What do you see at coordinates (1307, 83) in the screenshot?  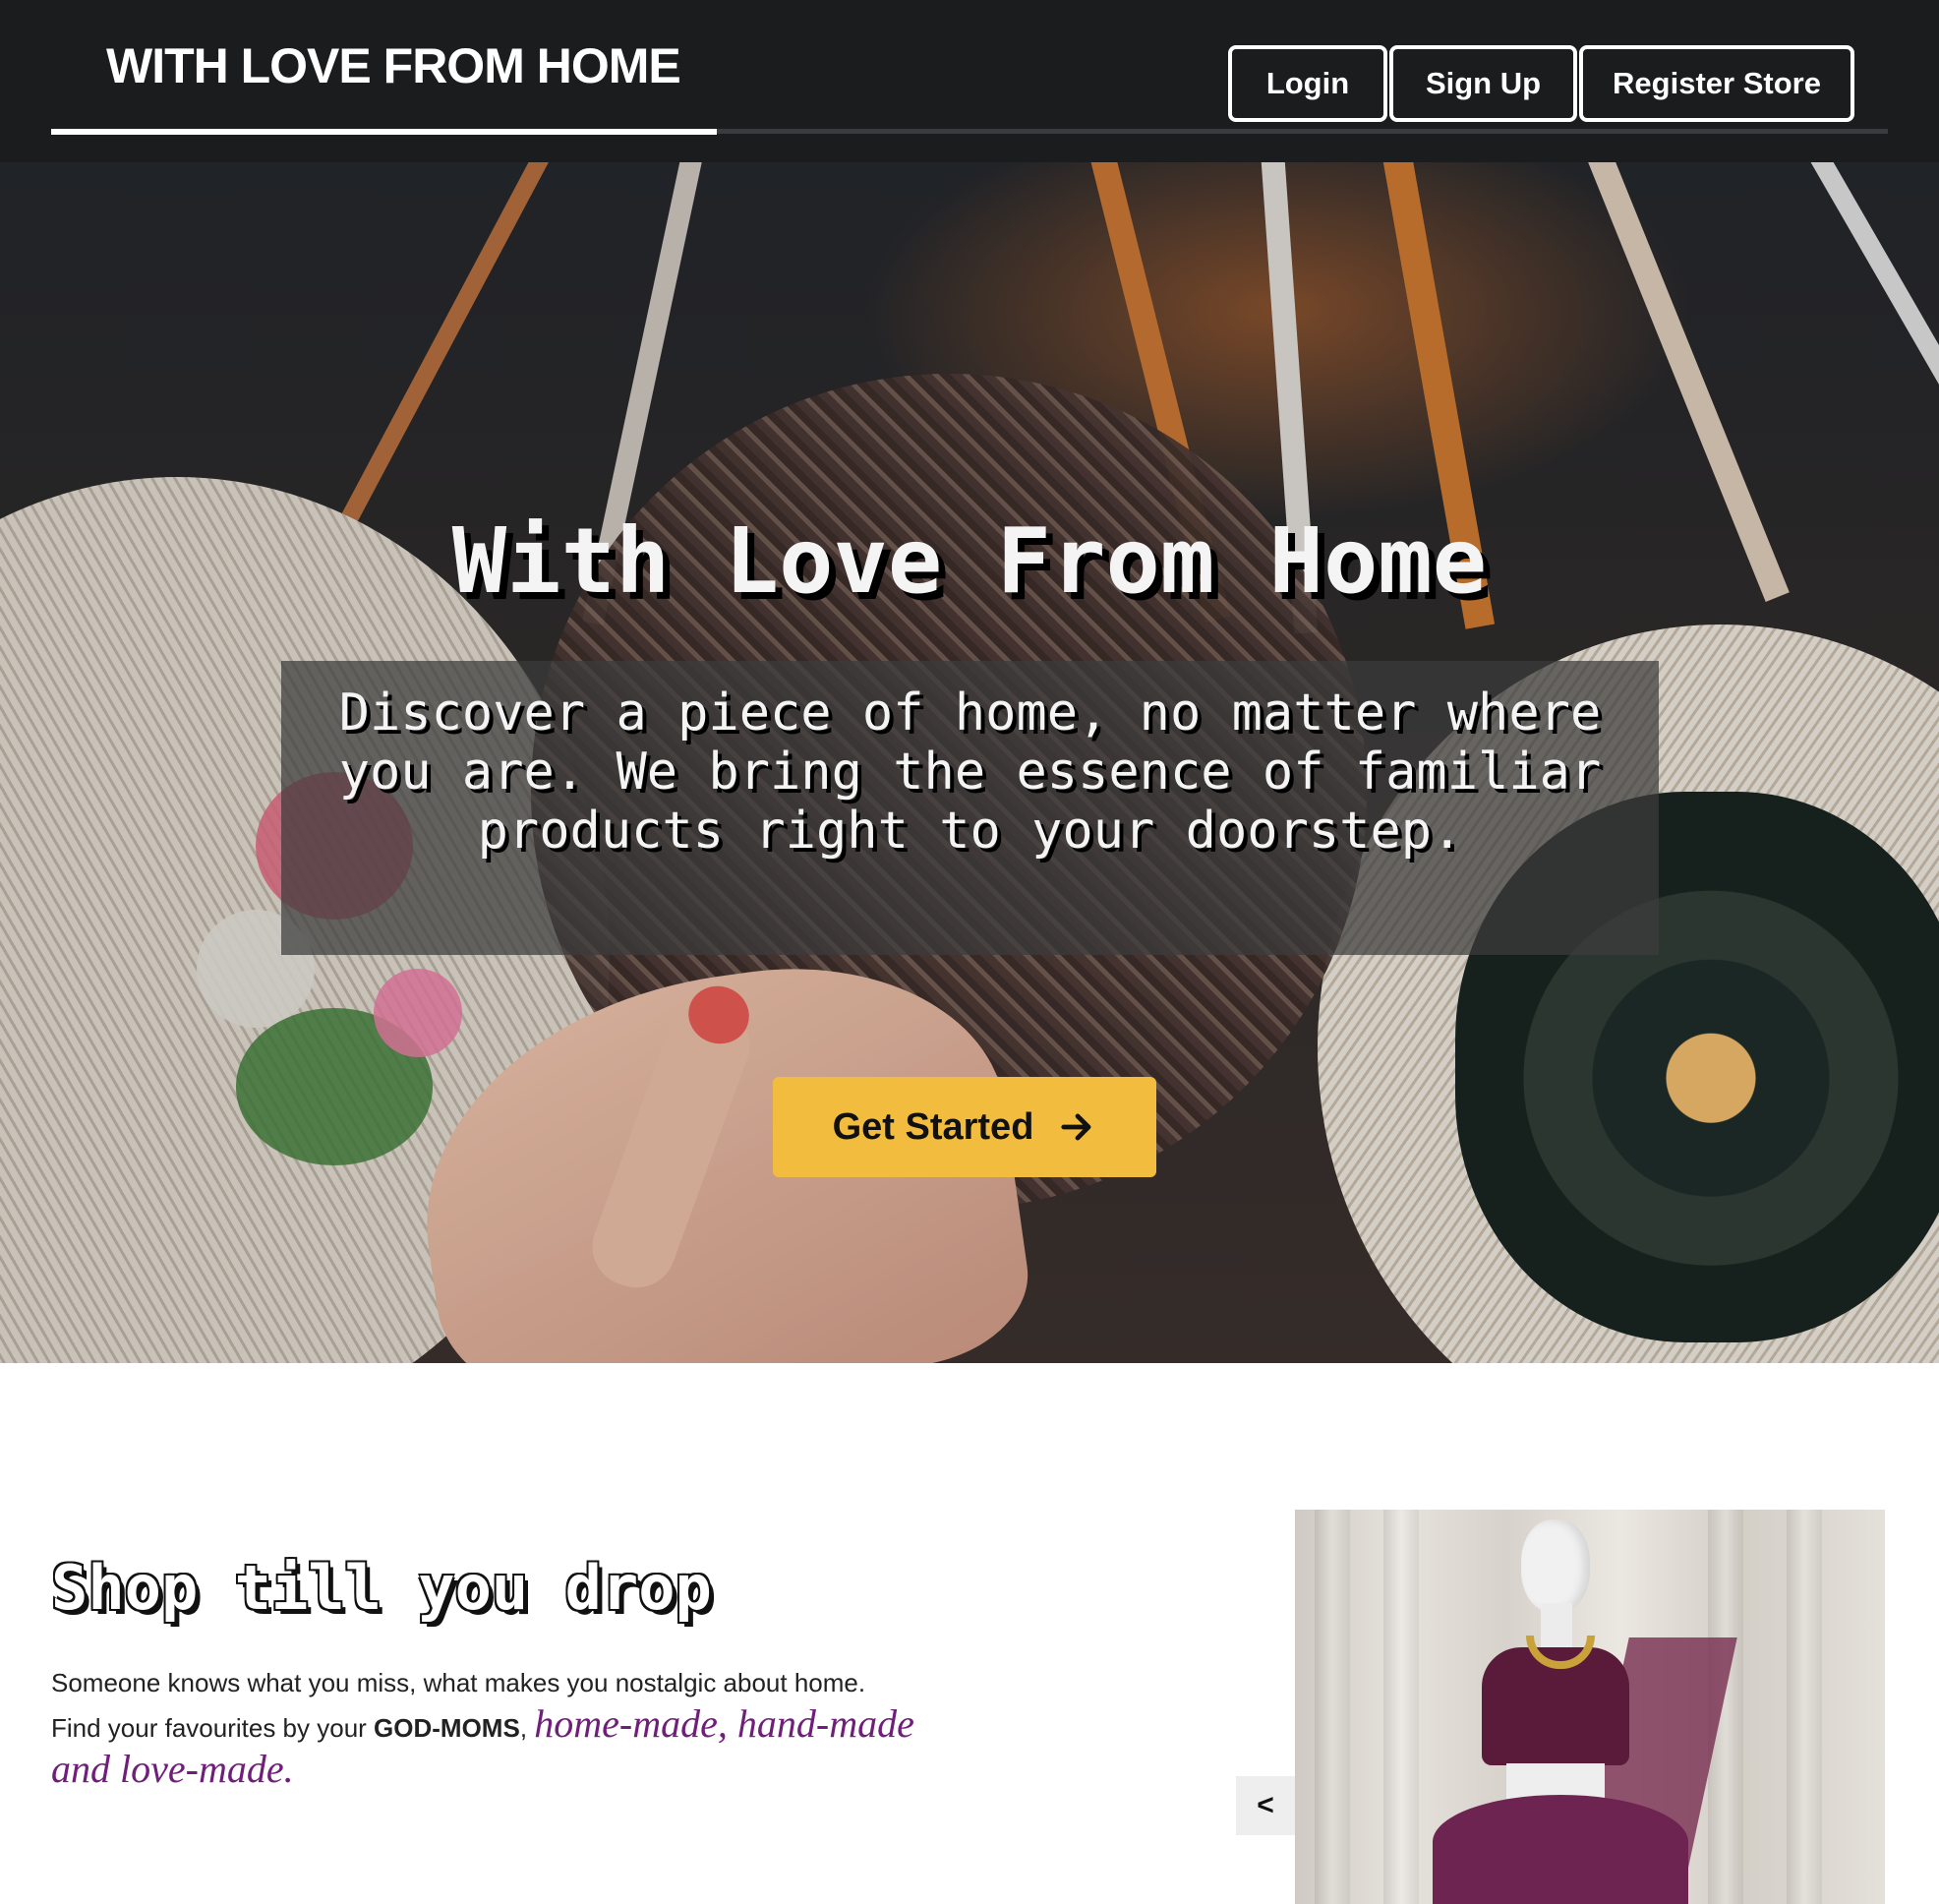 I see `login-button: Login` at bounding box center [1307, 83].